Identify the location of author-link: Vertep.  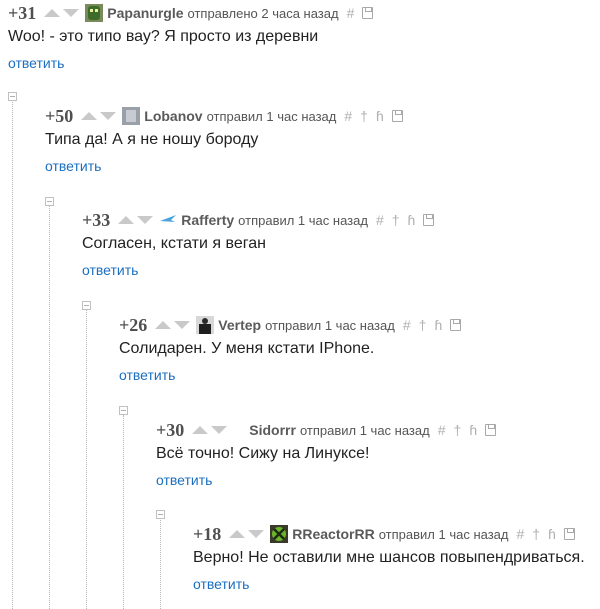
(239, 325).